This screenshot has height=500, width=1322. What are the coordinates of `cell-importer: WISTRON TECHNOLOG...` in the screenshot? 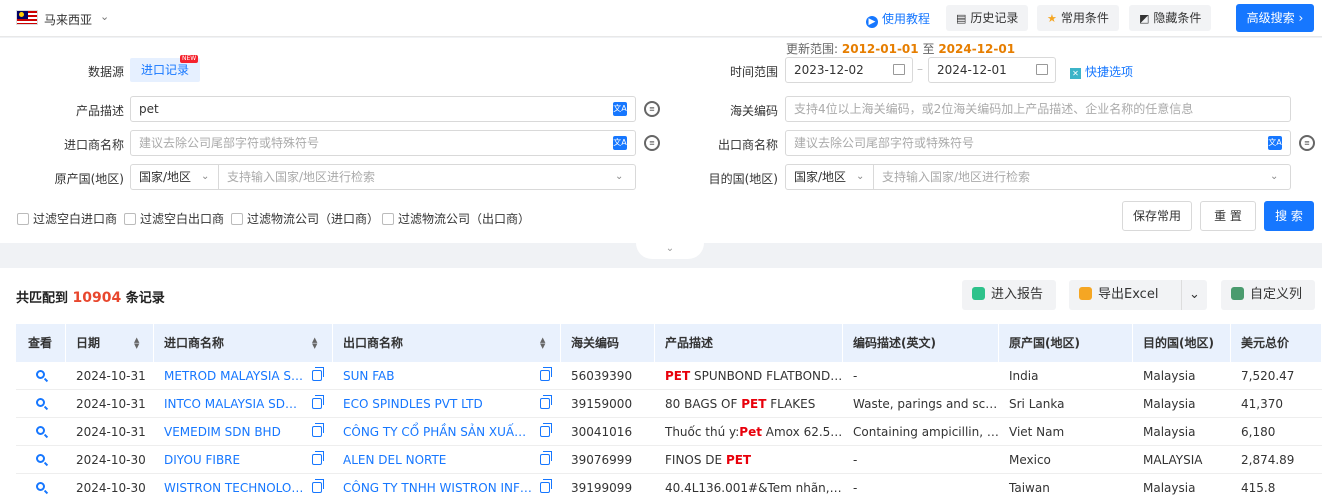 It's located at (229, 487).